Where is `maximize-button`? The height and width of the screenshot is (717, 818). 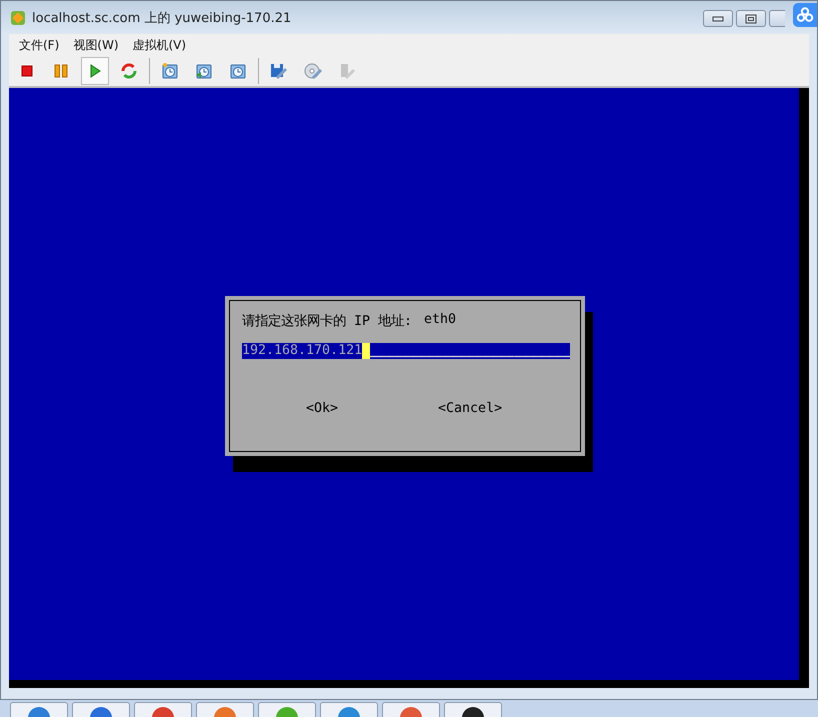 maximize-button is located at coordinates (751, 18).